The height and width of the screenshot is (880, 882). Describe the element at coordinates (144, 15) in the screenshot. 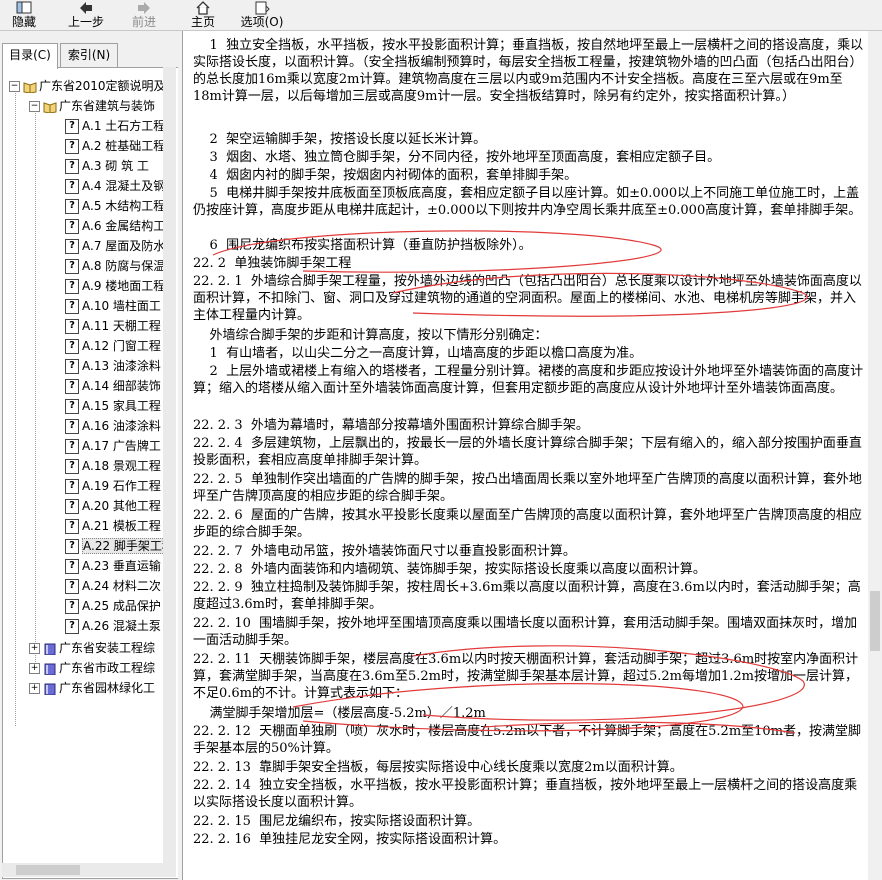

I see `forward-button: 前进` at that location.